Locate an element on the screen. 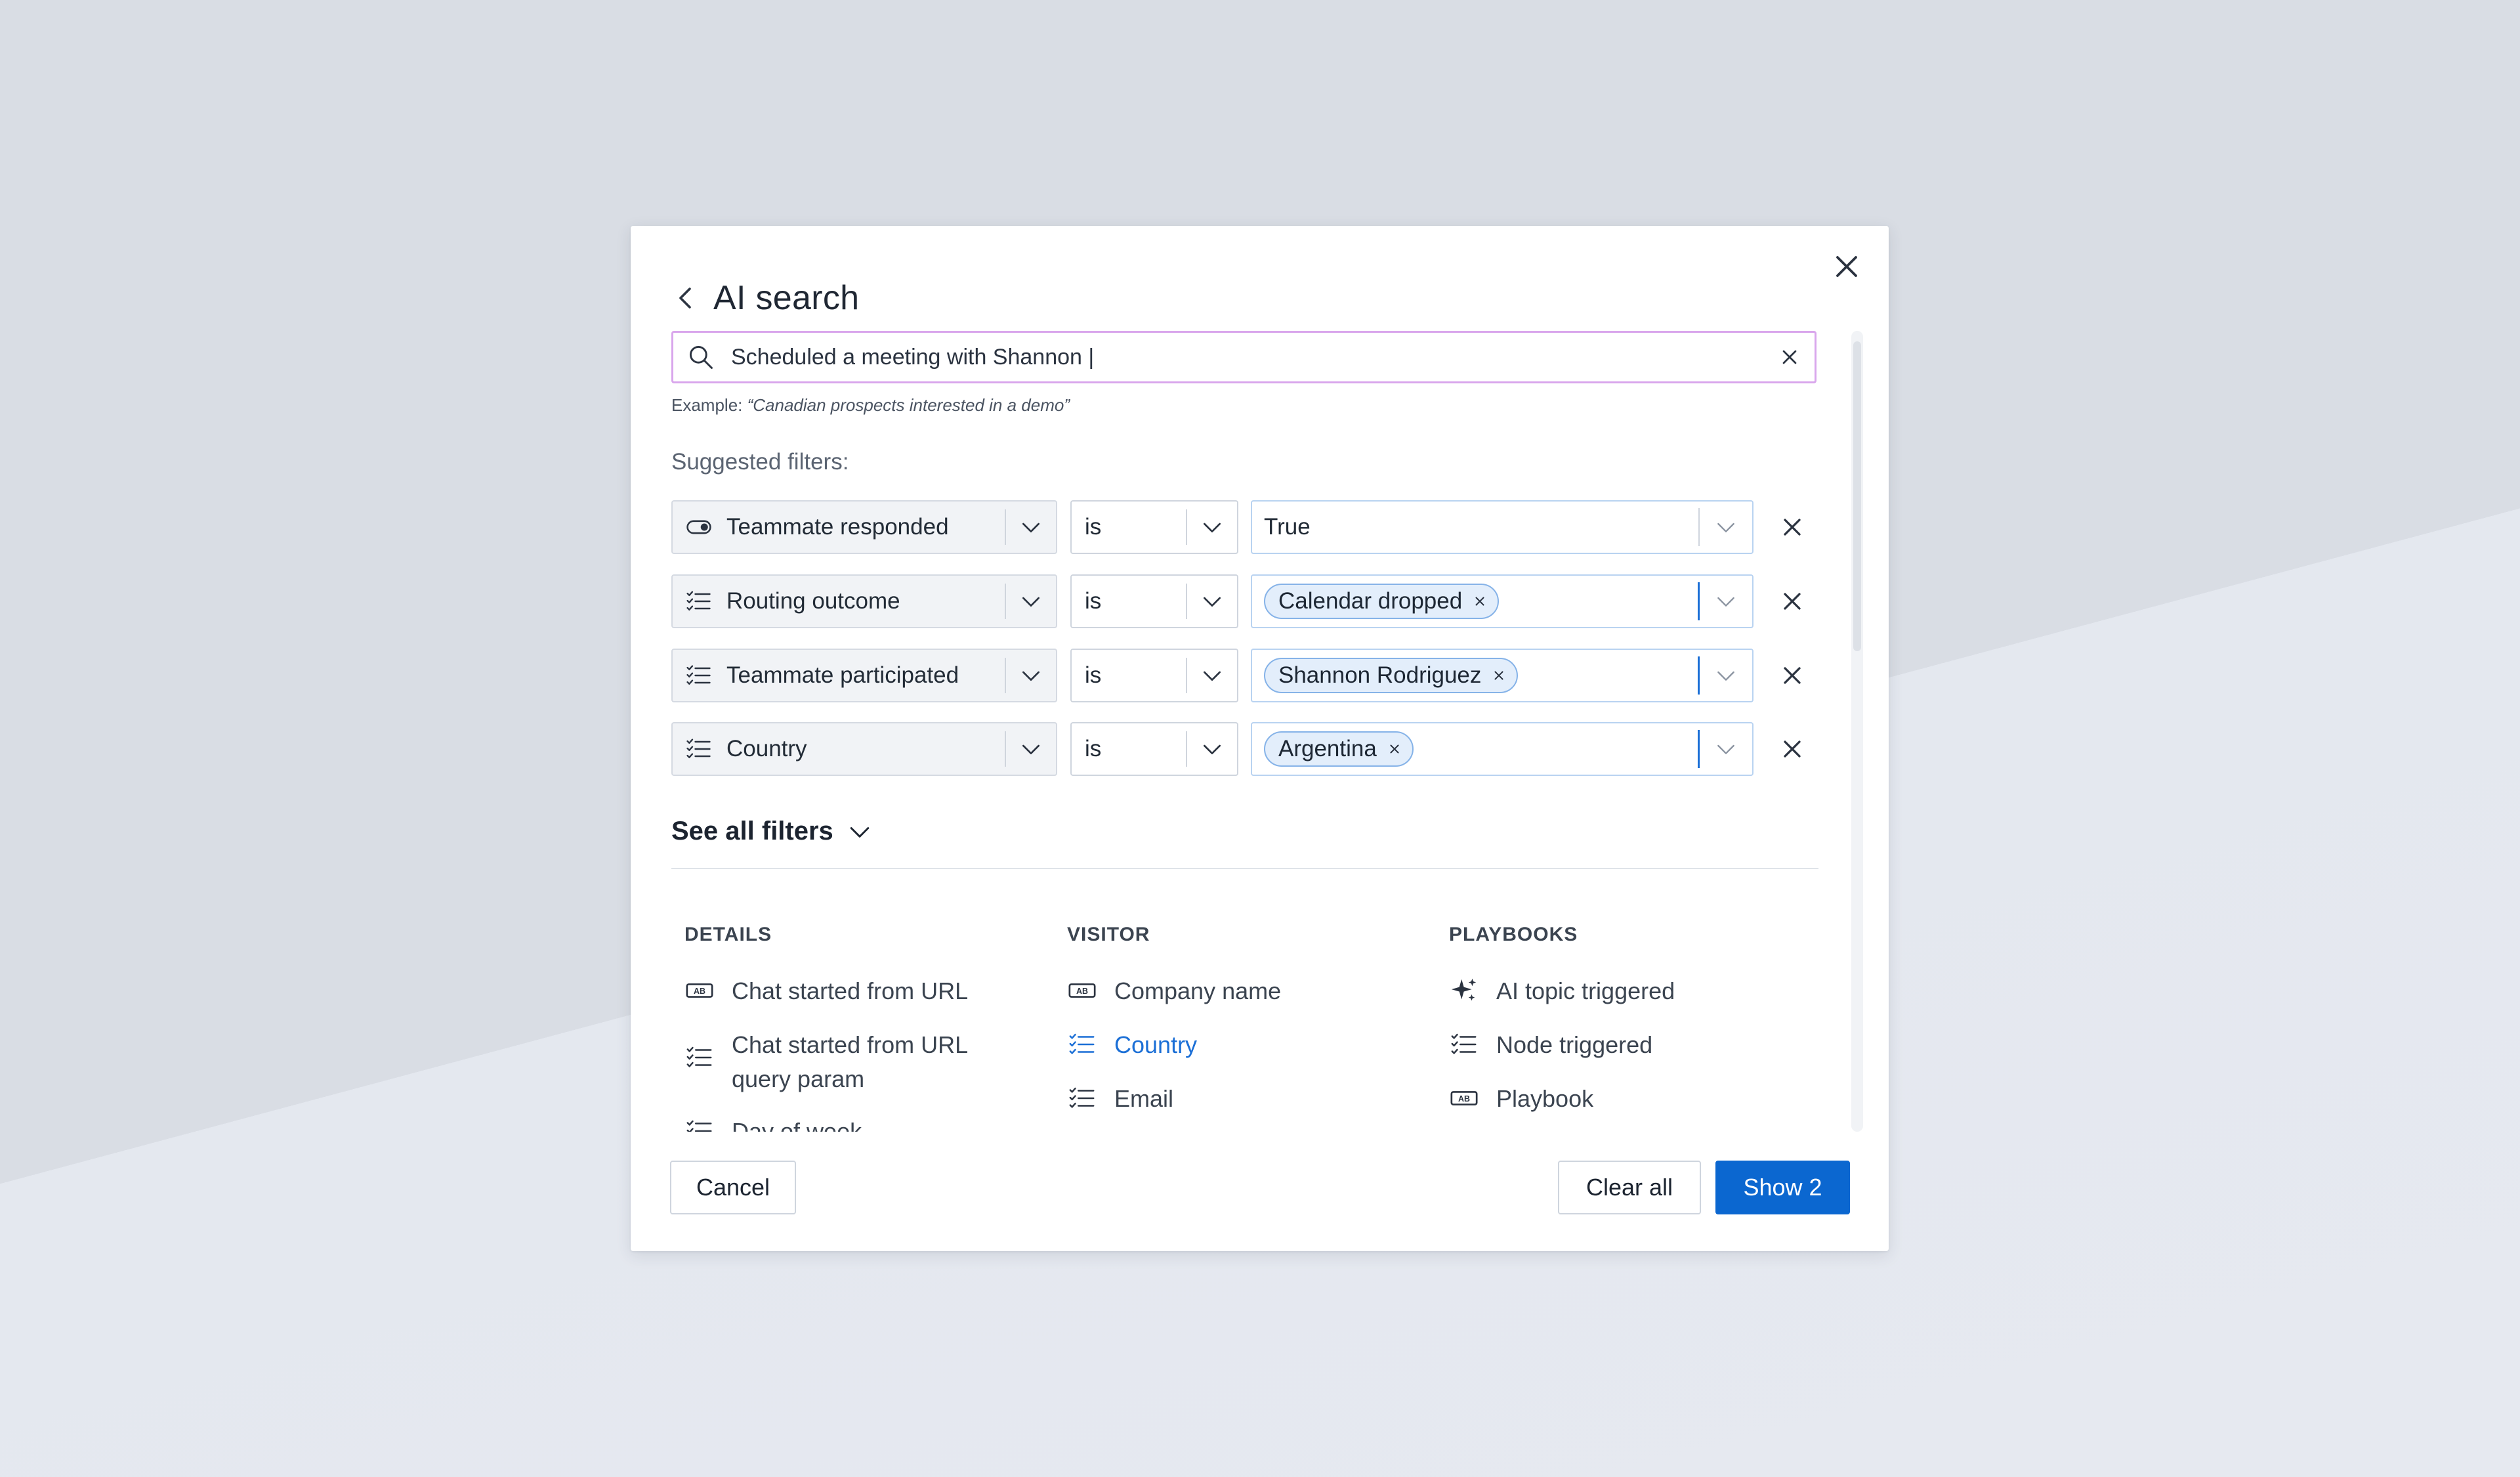 The image size is (2520, 1477). filter-option: Day of week is located at coordinates (773, 1123).